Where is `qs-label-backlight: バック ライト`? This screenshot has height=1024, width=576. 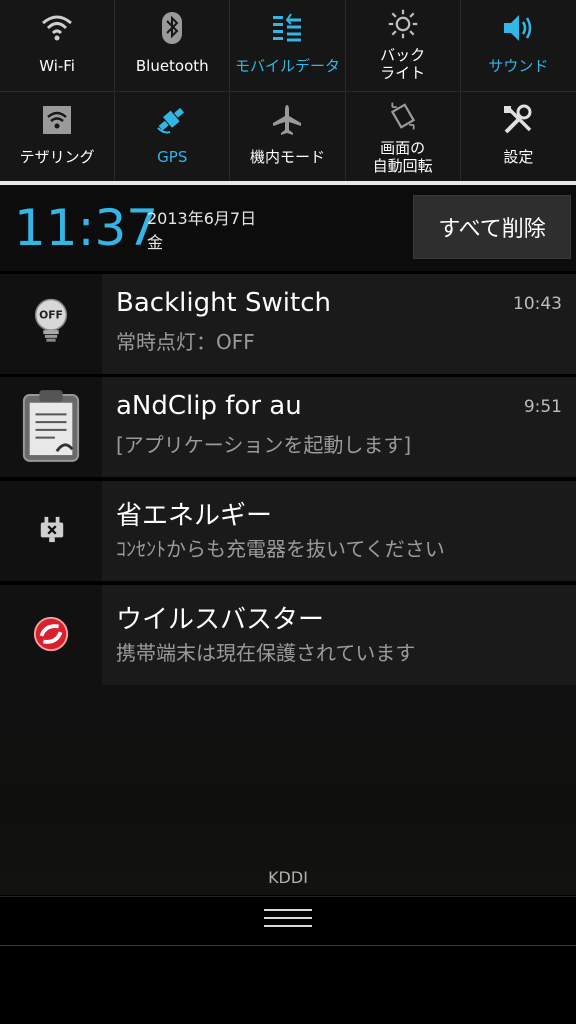 qs-label-backlight: バック ライト is located at coordinates (403, 64).